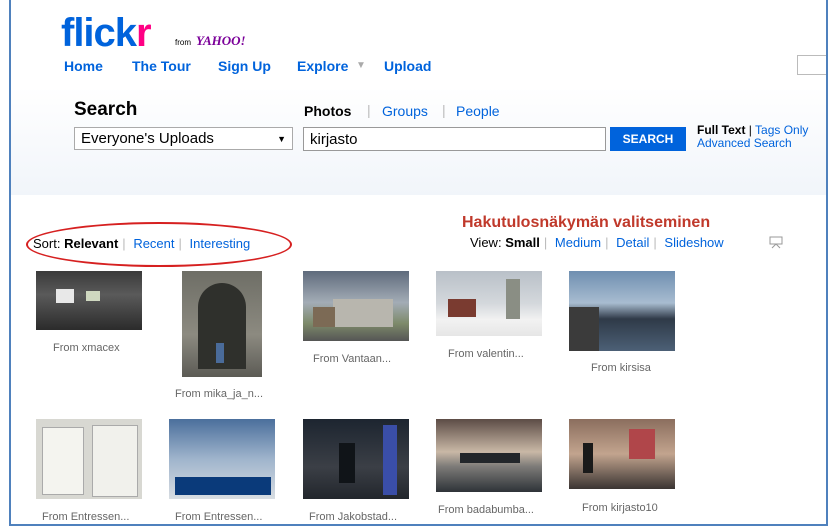  Describe the element at coordinates (578, 242) in the screenshot. I see `view-medium: Medium` at that location.